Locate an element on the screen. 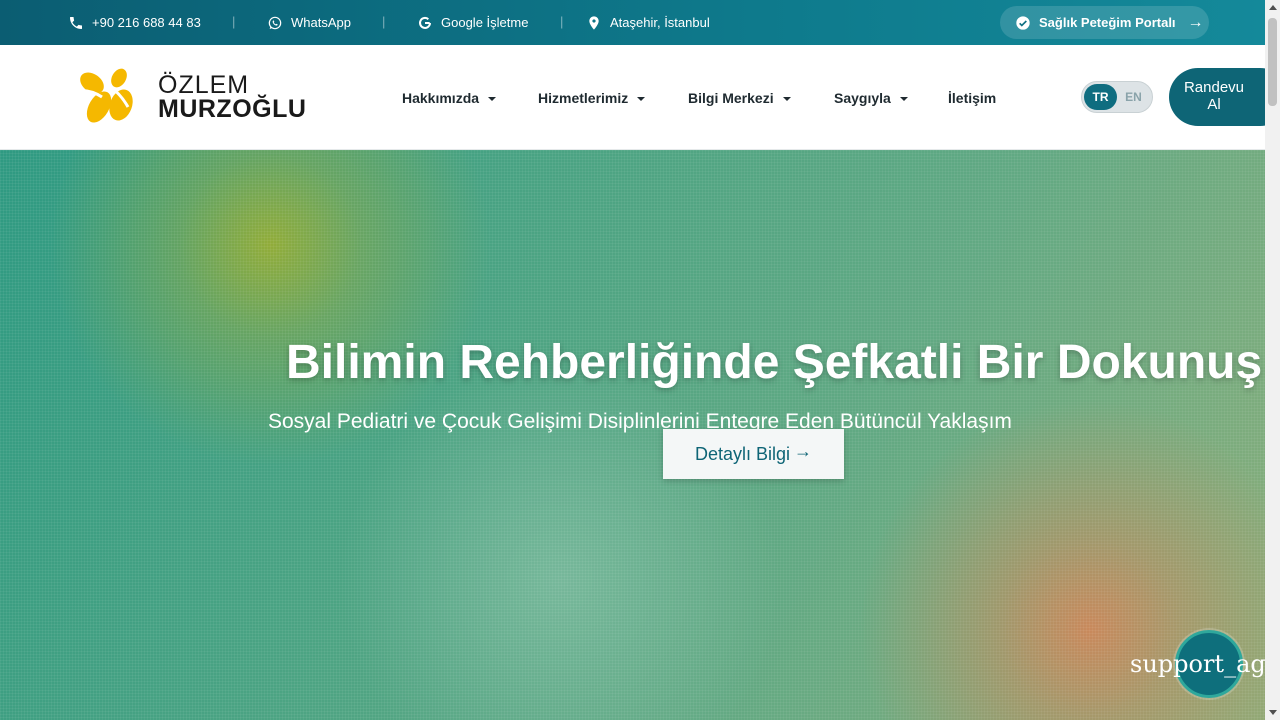  lang-en-button: EN is located at coordinates (1133, 97).